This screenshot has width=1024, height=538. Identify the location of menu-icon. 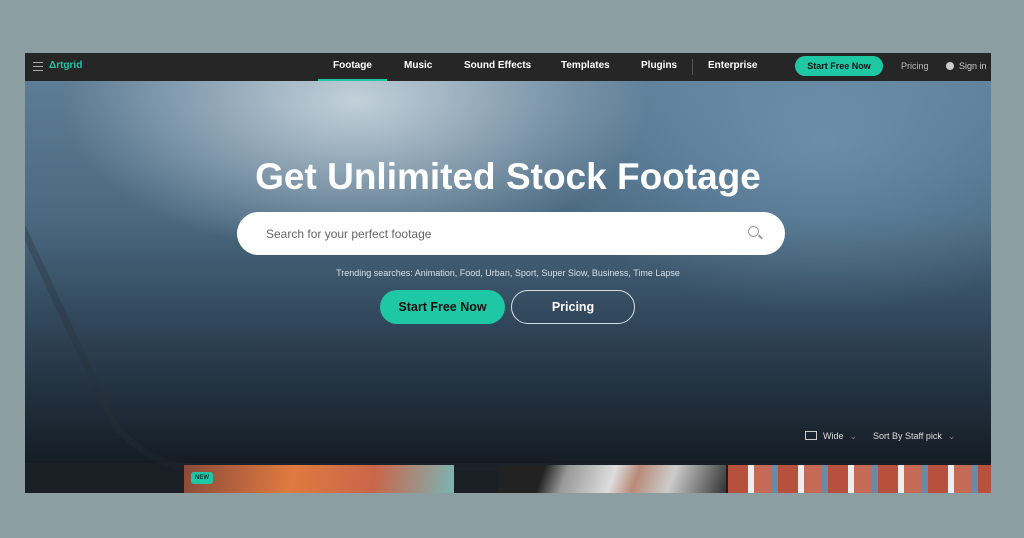
(38, 66).